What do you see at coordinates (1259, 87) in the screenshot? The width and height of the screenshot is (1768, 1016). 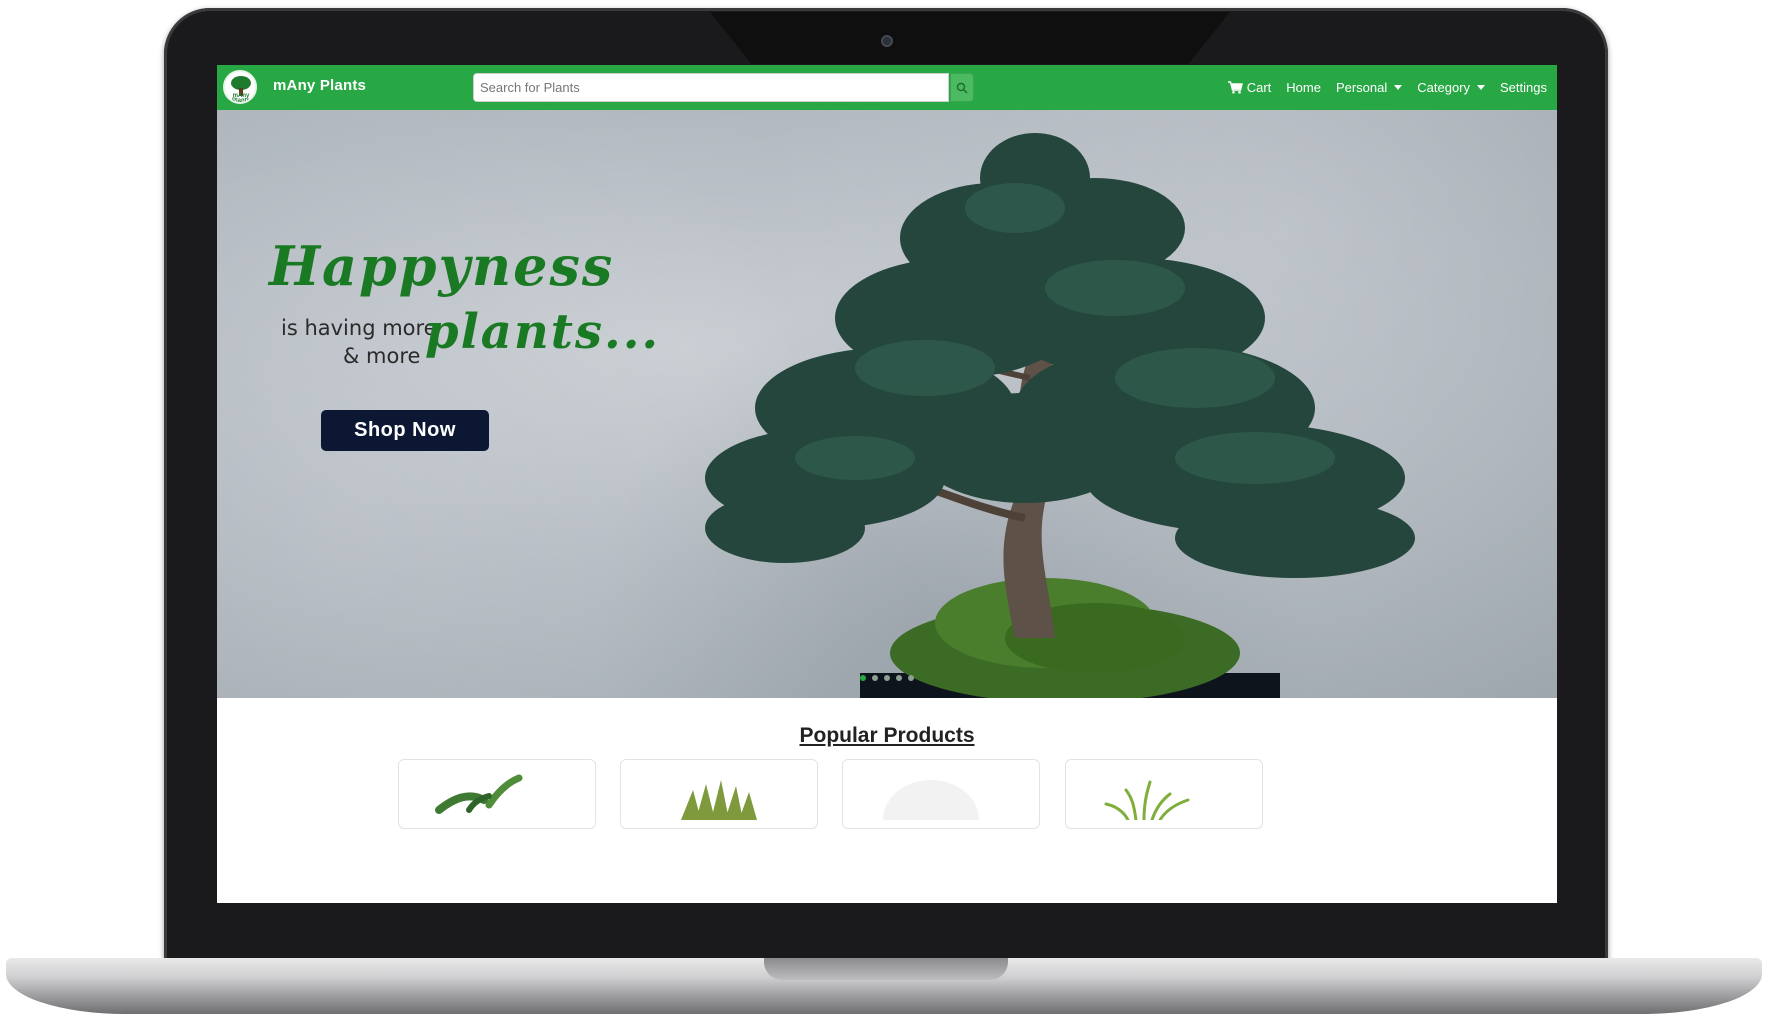 I see `nav-cart-label: Cart` at bounding box center [1259, 87].